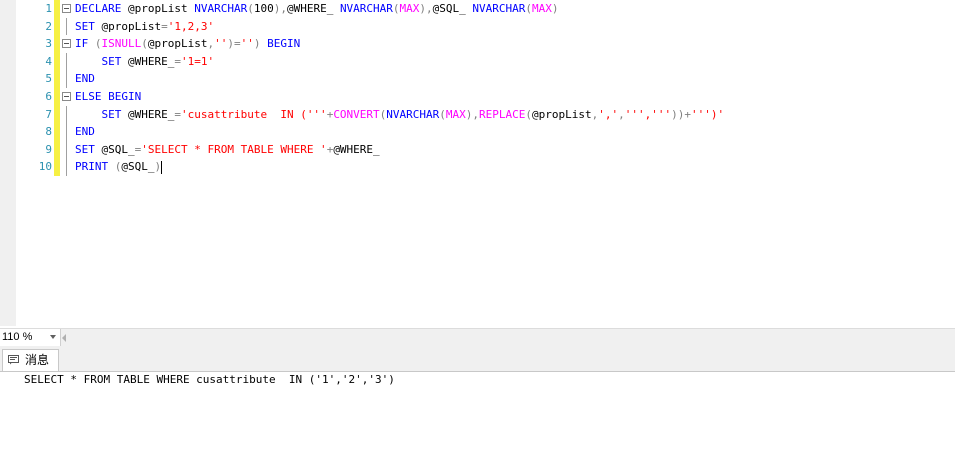  What do you see at coordinates (64, 338) in the screenshot?
I see `scroll-left-icon` at bounding box center [64, 338].